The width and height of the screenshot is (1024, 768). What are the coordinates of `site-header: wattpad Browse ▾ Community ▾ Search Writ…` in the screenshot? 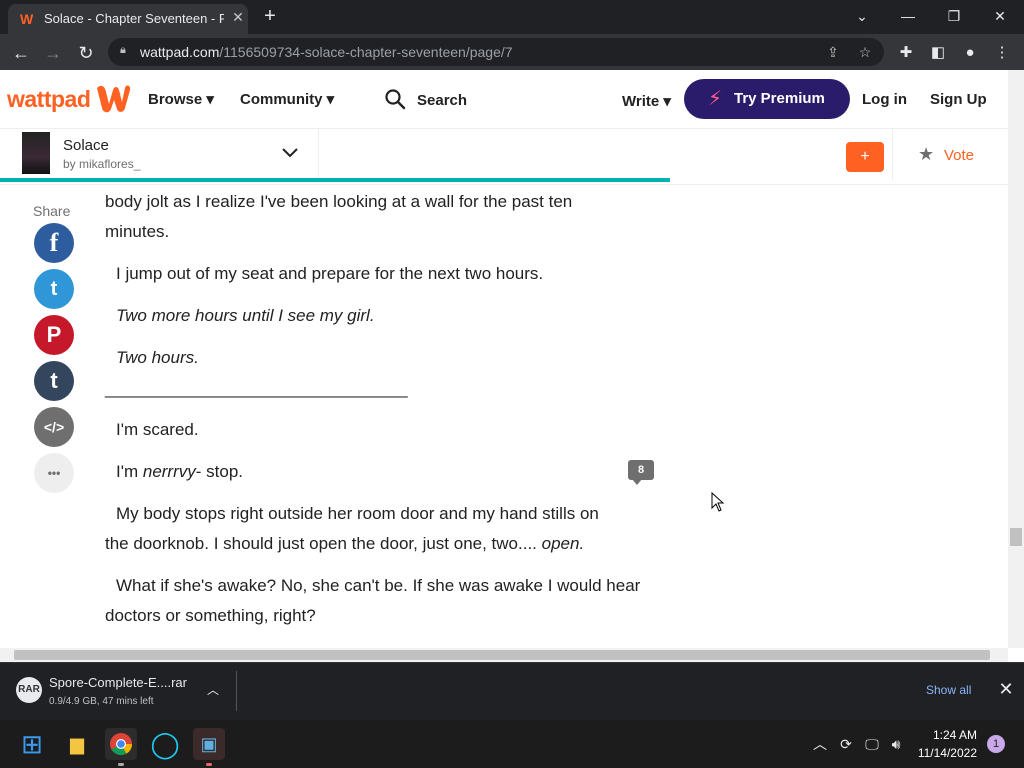 It's located at (504, 99).